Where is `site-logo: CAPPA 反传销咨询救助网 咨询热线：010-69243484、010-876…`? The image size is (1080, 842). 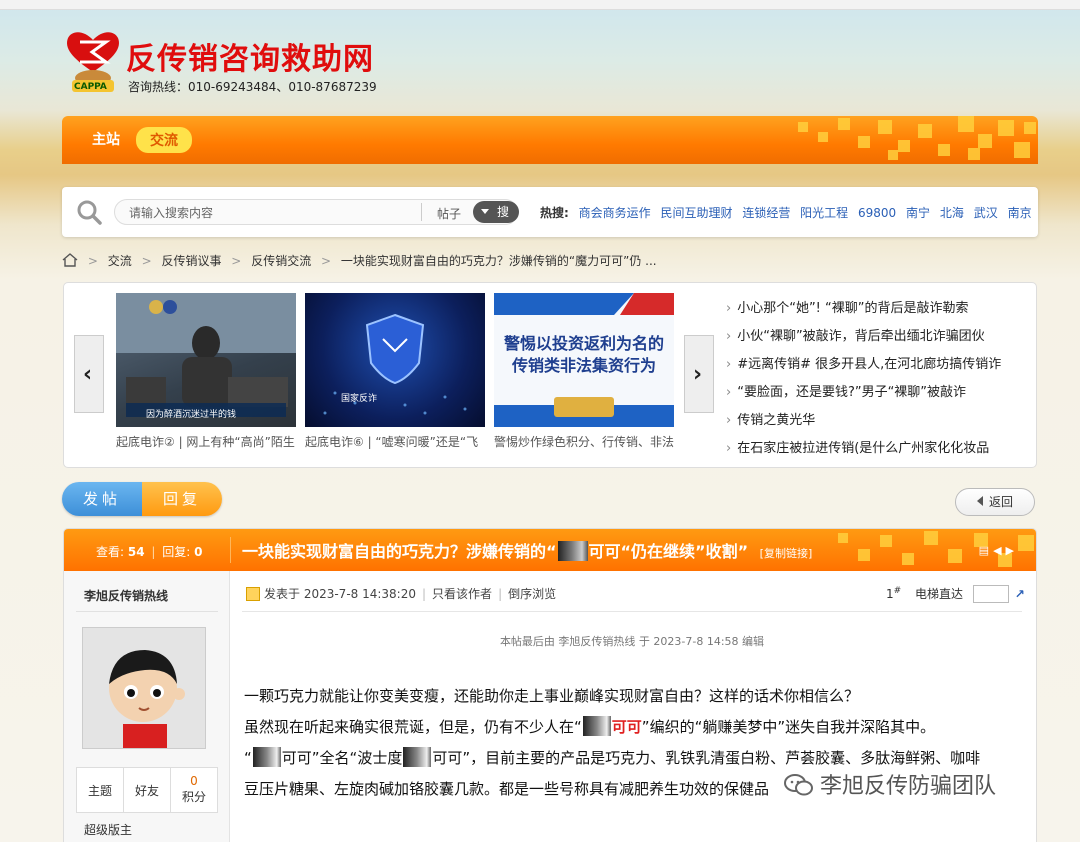
site-logo: CAPPA 反传销咨询救助网 咨询热线：010-69243484、010-876… is located at coordinates (227, 63).